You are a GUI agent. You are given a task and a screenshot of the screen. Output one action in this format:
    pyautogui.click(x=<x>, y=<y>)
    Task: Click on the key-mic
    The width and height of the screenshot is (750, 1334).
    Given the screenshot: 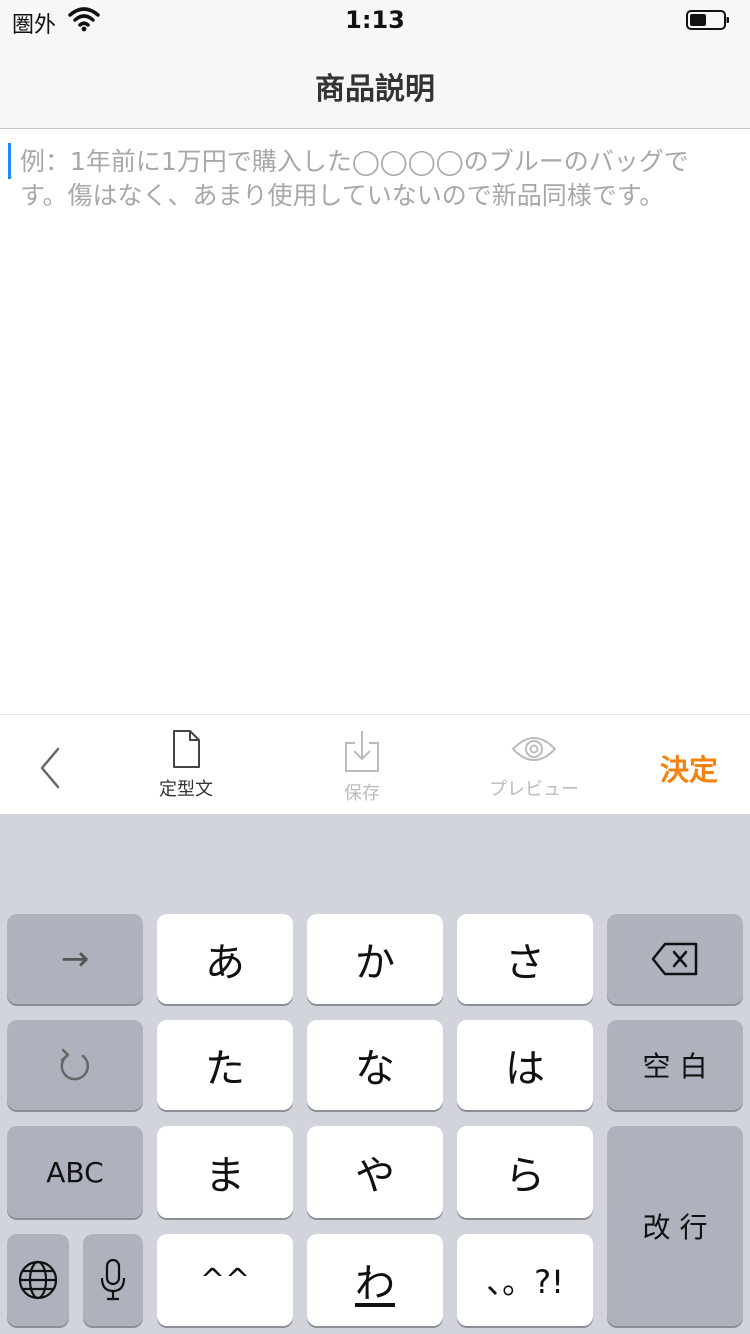 What is the action you would take?
    pyautogui.click(x=113, y=1280)
    